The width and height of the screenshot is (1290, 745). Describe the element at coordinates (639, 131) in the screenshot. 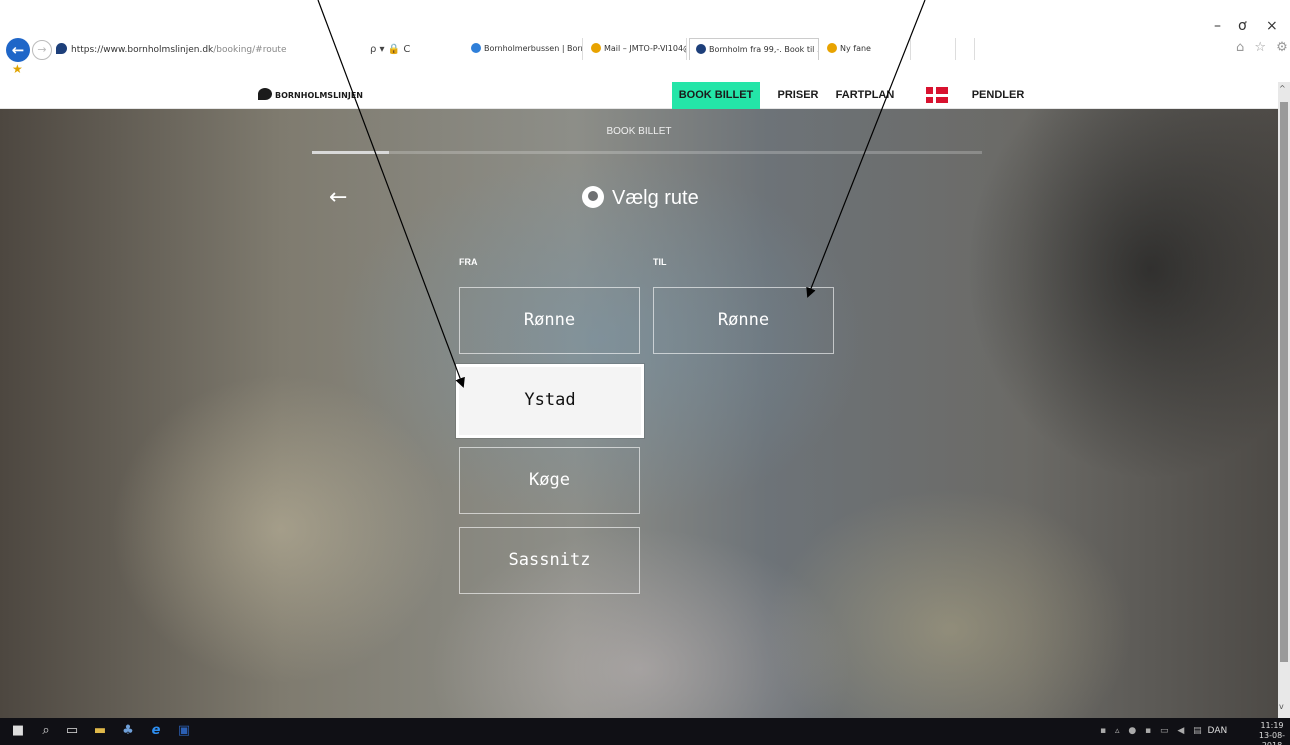

I see `step-title: BOOK BILLET` at that location.